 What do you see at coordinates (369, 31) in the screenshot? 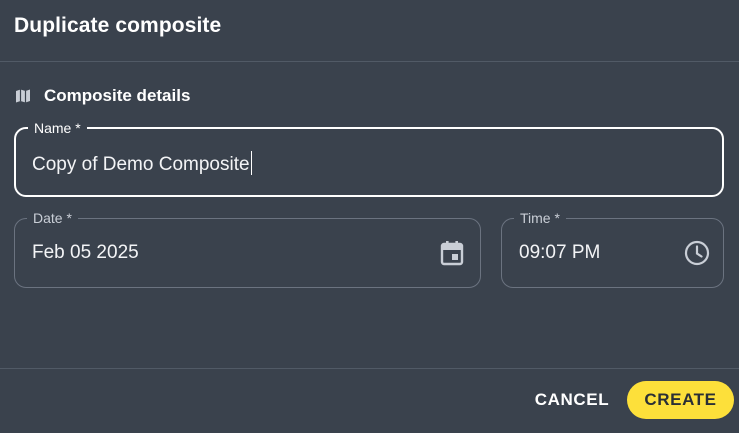
I see `dialog-header: Duplicate composite` at bounding box center [369, 31].